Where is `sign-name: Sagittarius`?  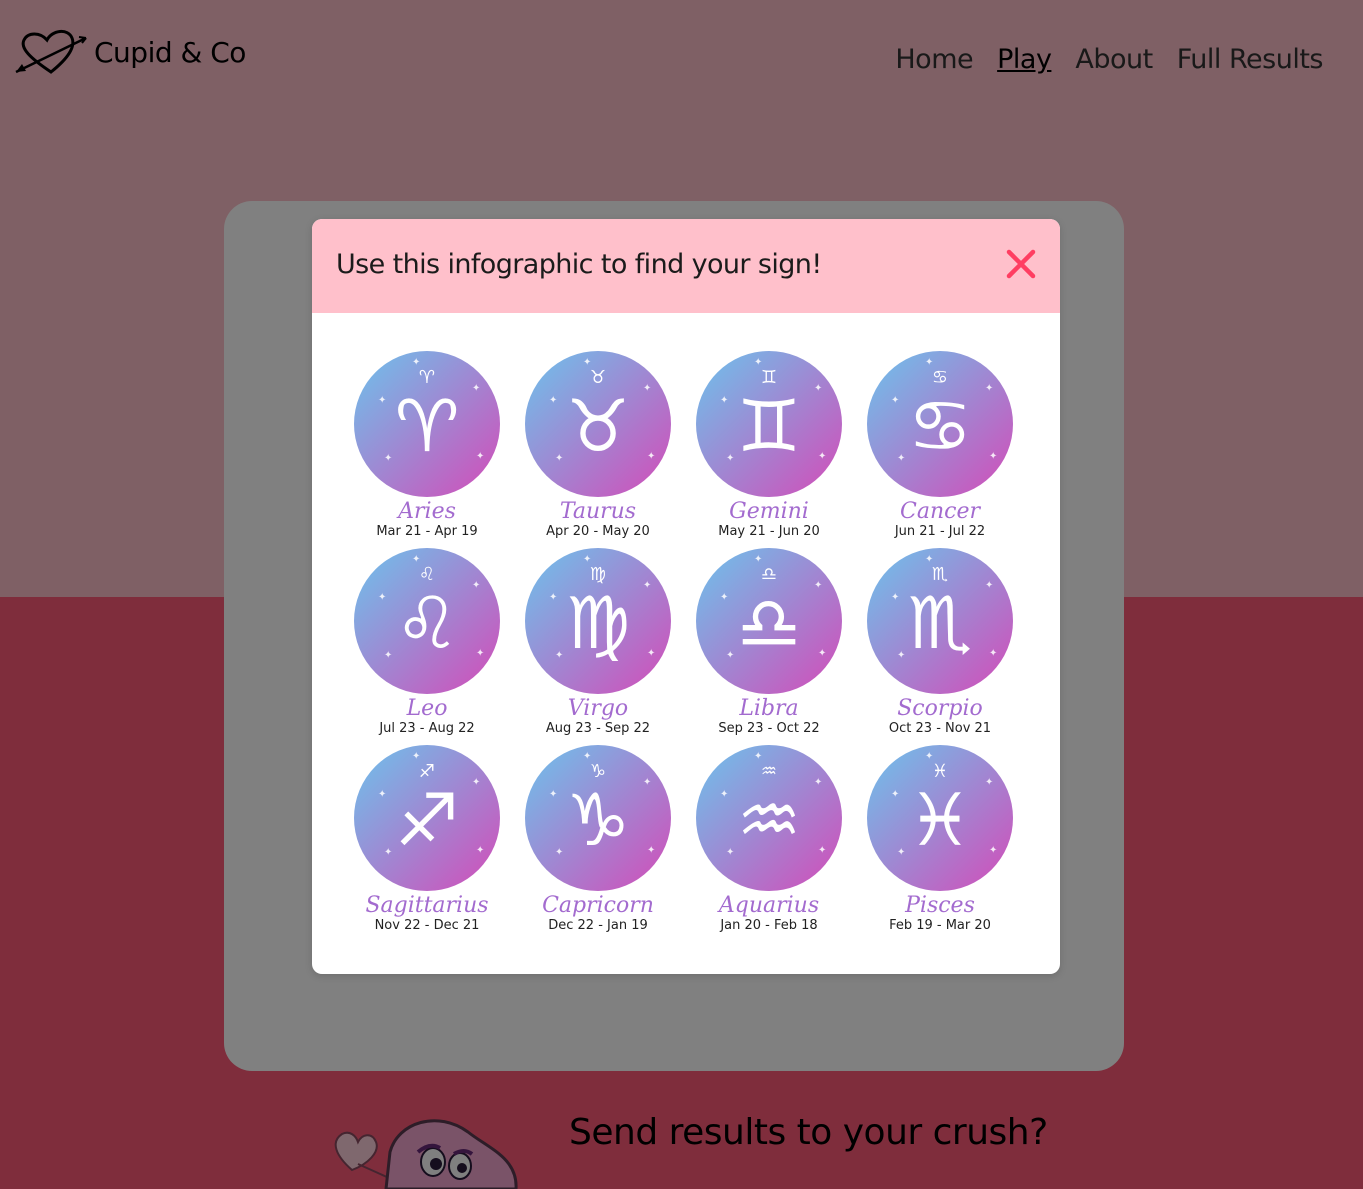 sign-name: Sagittarius is located at coordinates (427, 905).